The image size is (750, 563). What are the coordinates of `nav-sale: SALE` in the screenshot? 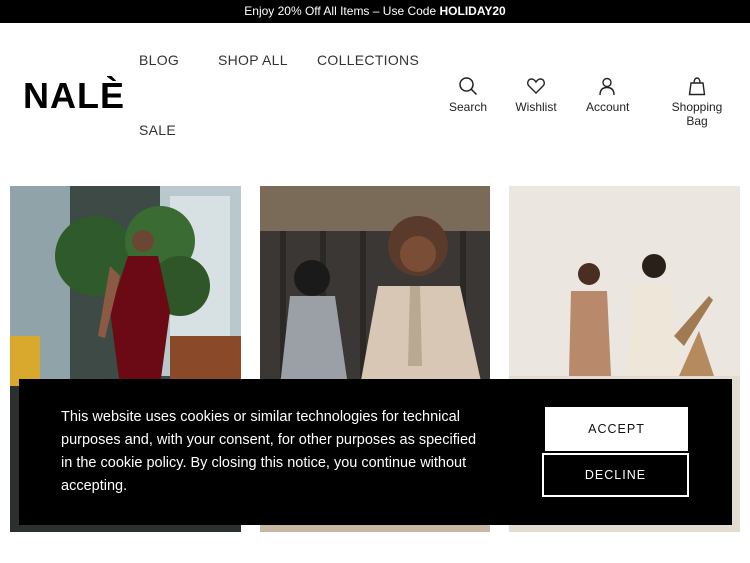 It's located at (157, 130).